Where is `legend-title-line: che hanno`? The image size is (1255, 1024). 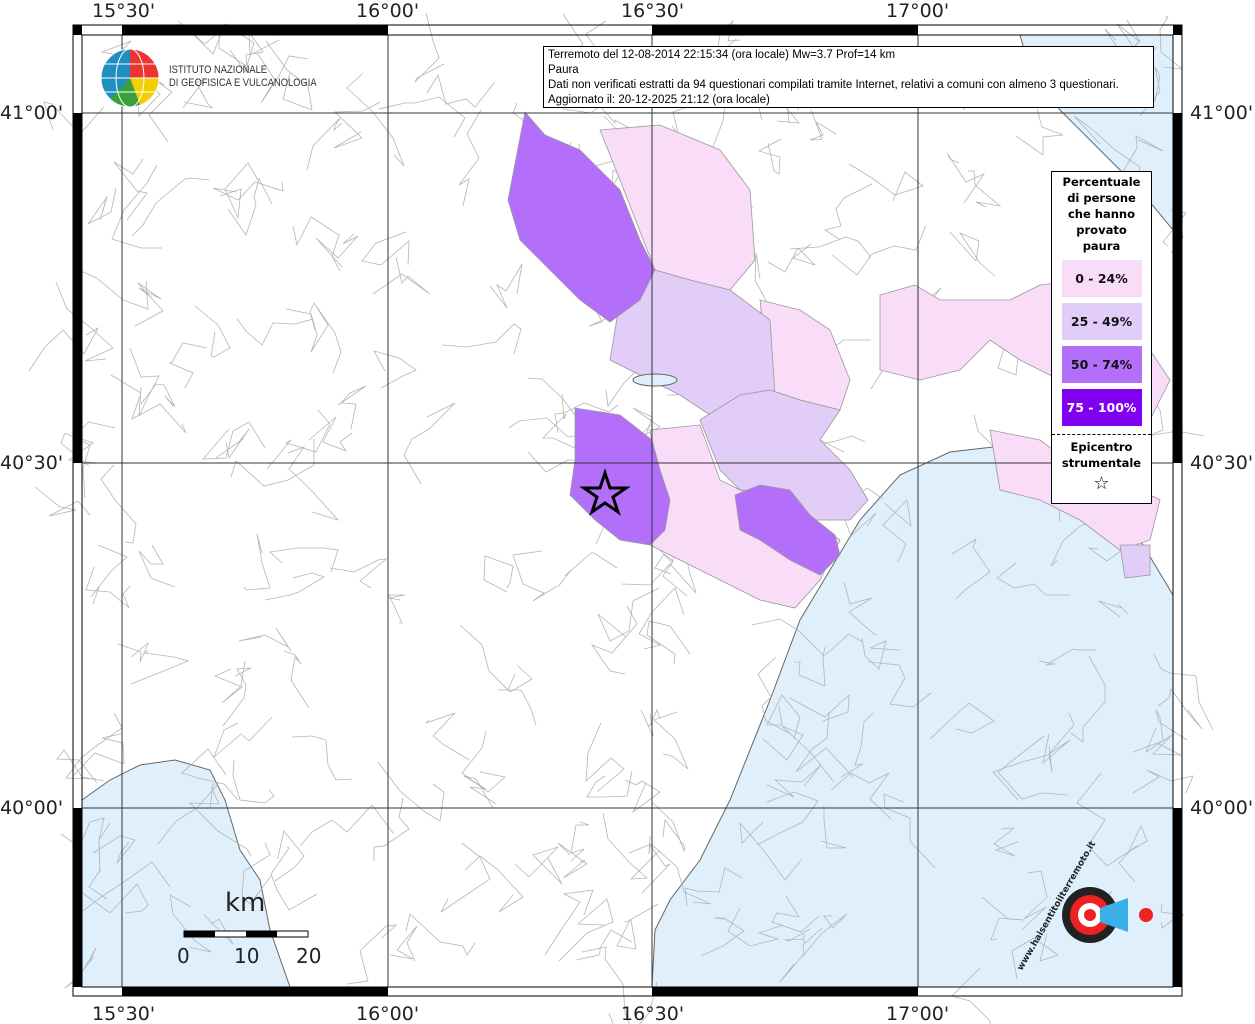
legend-title-line: che hanno is located at coordinates (1101, 214).